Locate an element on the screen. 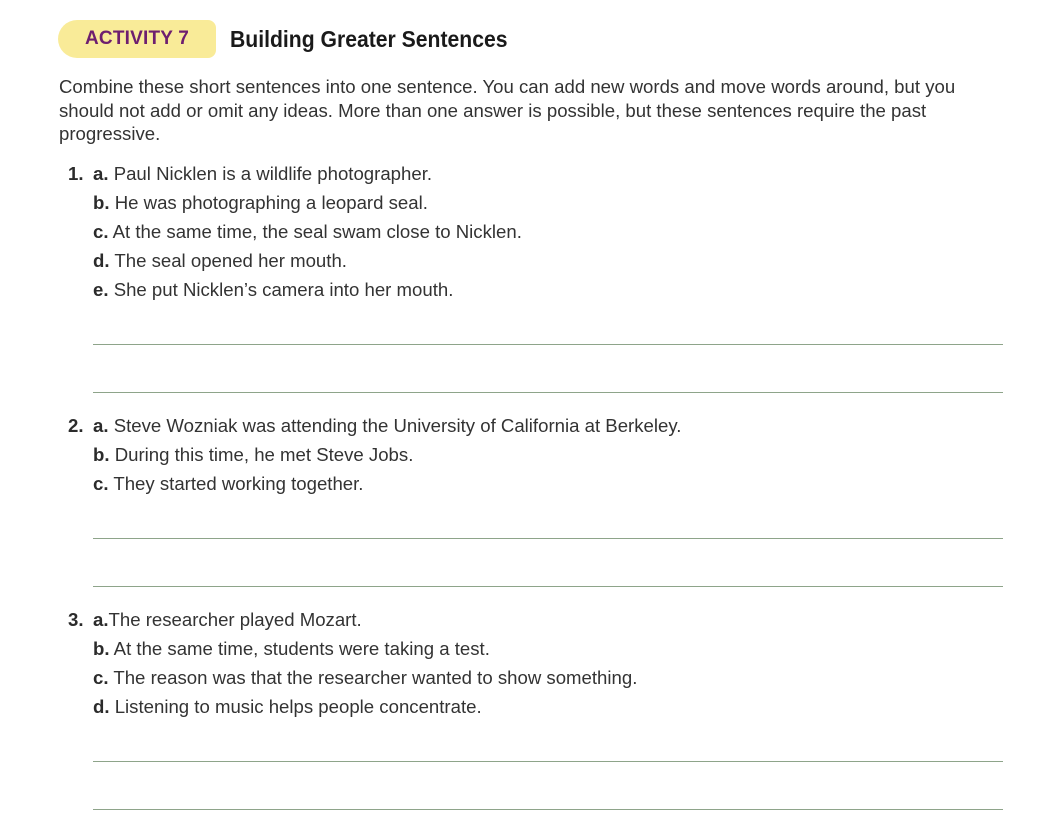 The image size is (1053, 832). sentence-text: She put Nicklen’s camera into her mouth. is located at coordinates (283, 289).